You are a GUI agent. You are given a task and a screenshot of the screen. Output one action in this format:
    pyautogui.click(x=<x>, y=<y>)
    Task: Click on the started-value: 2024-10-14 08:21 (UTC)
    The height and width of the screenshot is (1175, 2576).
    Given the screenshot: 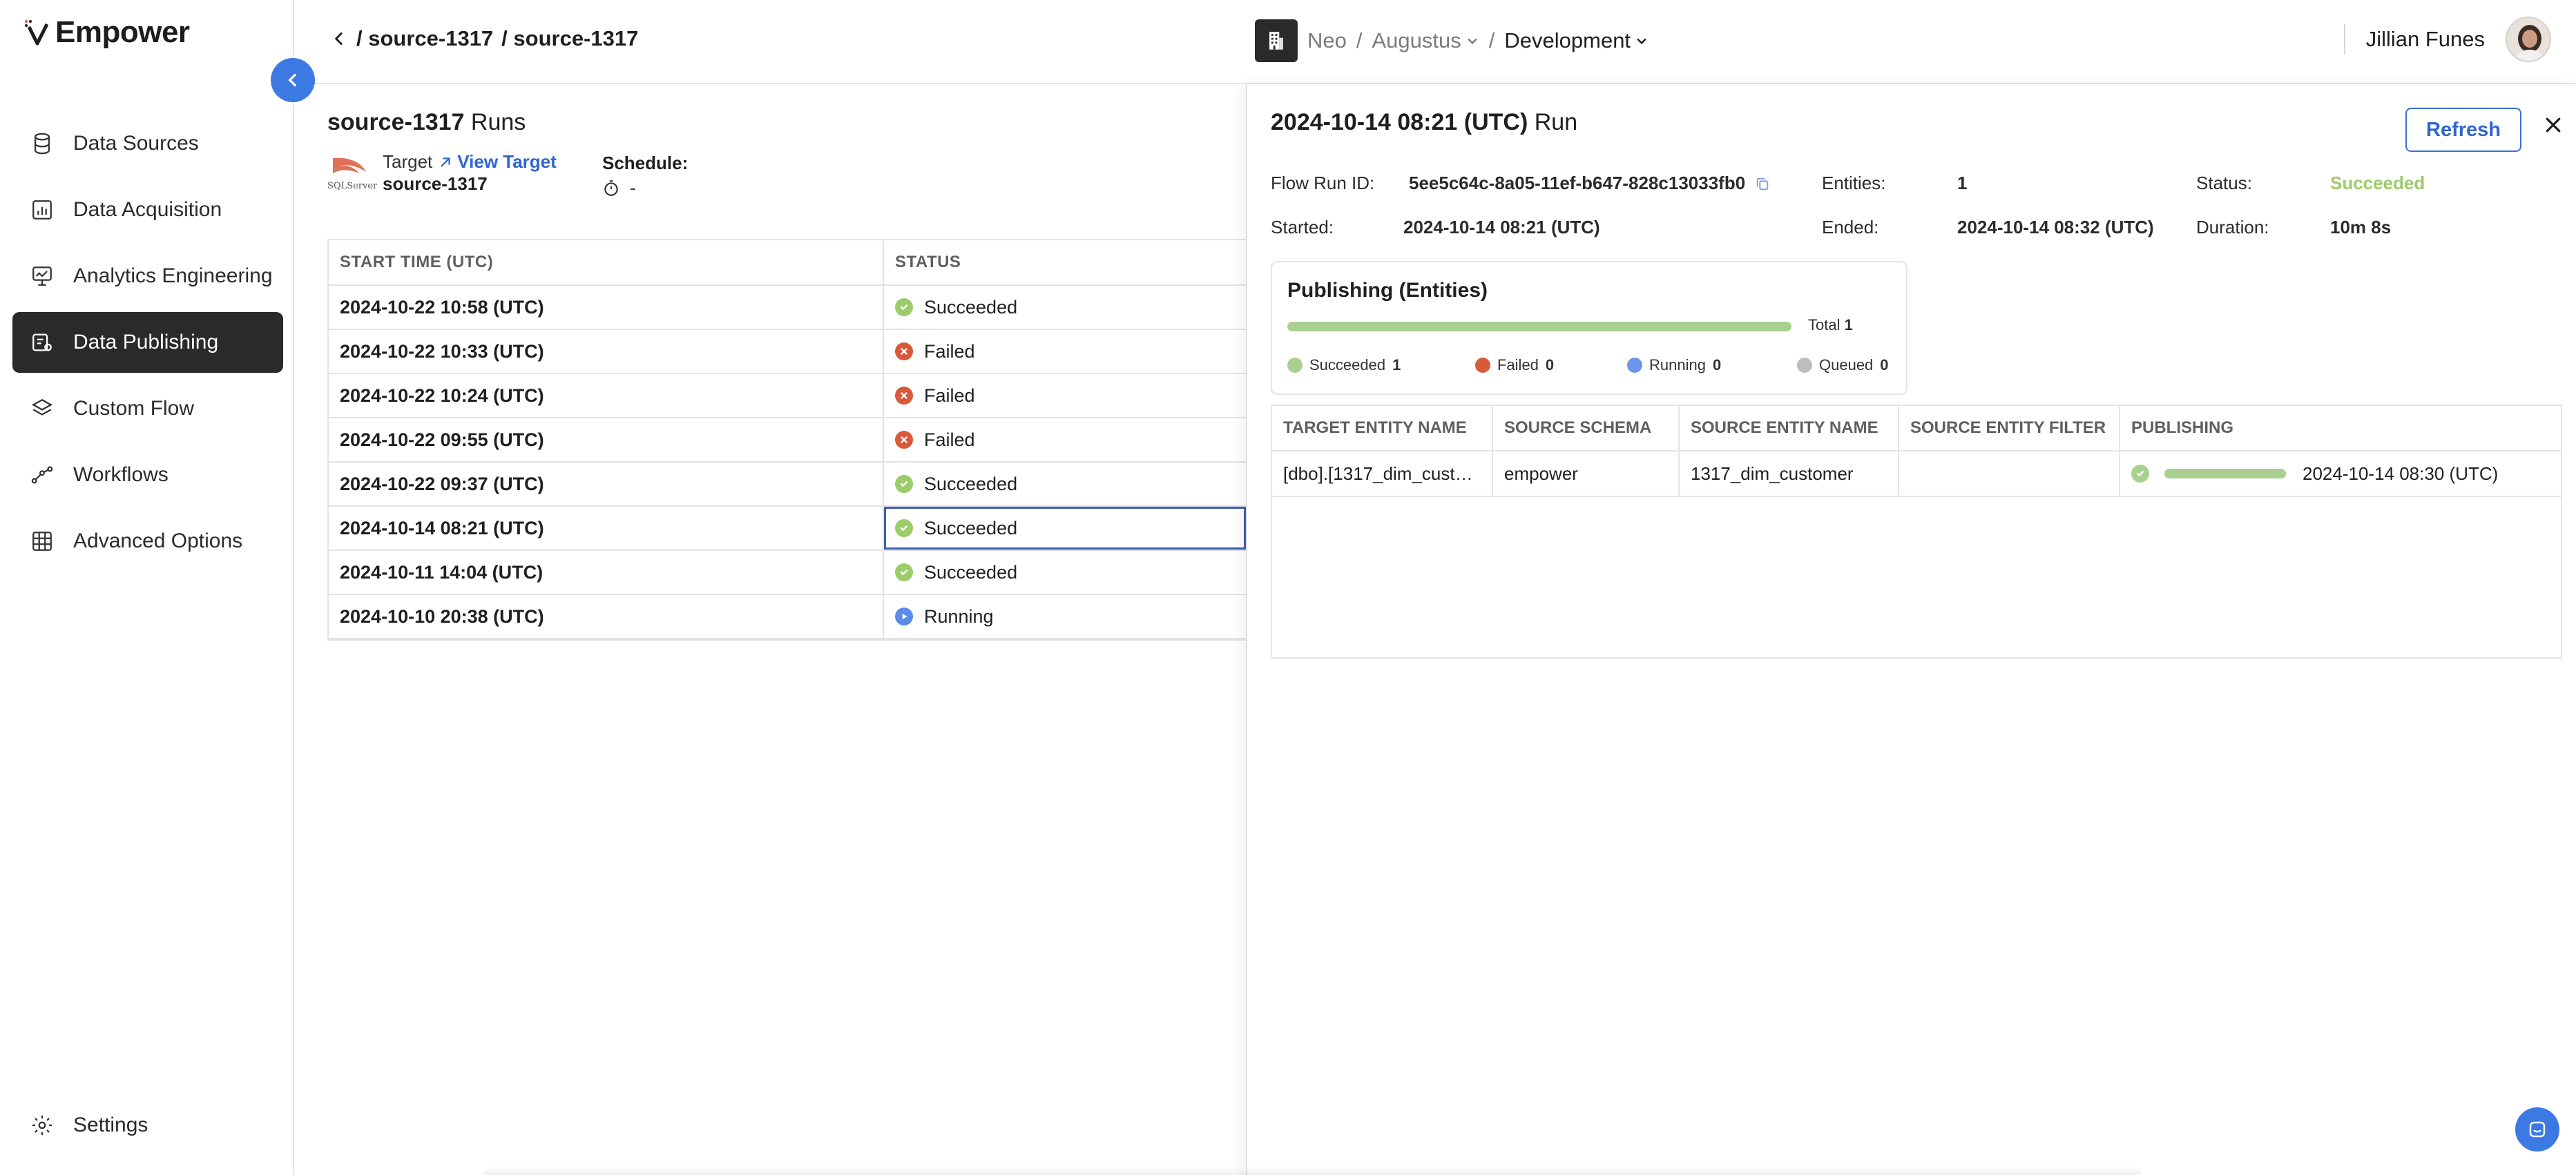 What is the action you would take?
    pyautogui.click(x=1501, y=227)
    